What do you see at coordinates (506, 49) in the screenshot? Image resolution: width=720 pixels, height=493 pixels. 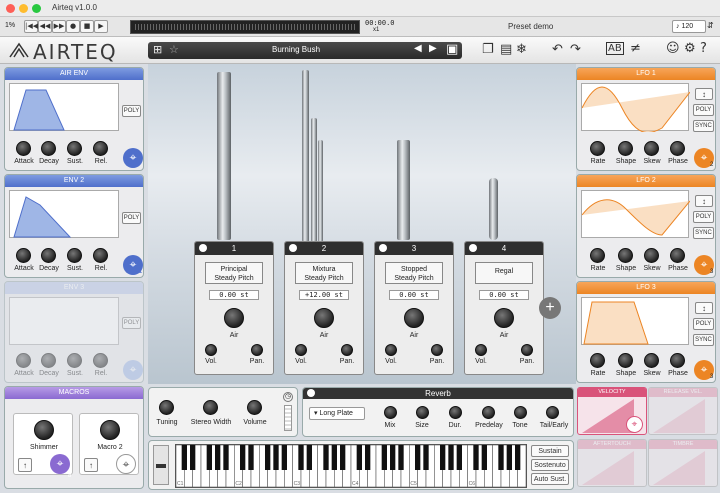 I see `paste-icon: ▤` at bounding box center [506, 49].